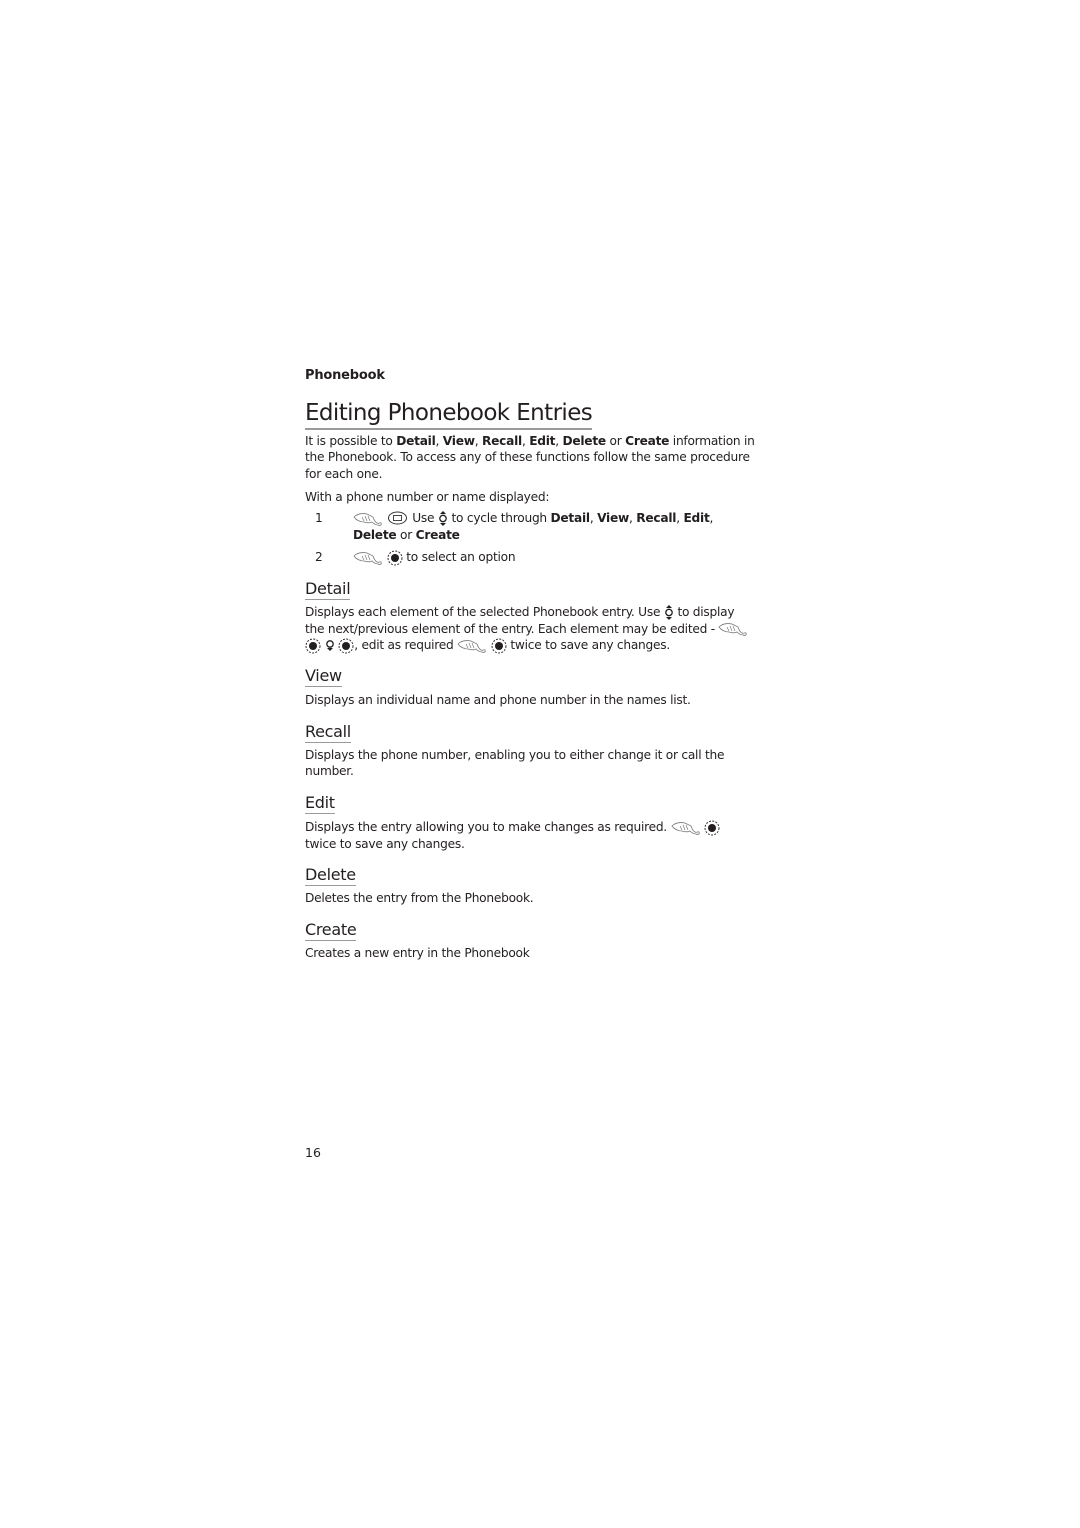 This screenshot has height=1528, width=1080. I want to click on section-heading-delete: Delete, so click(330, 875).